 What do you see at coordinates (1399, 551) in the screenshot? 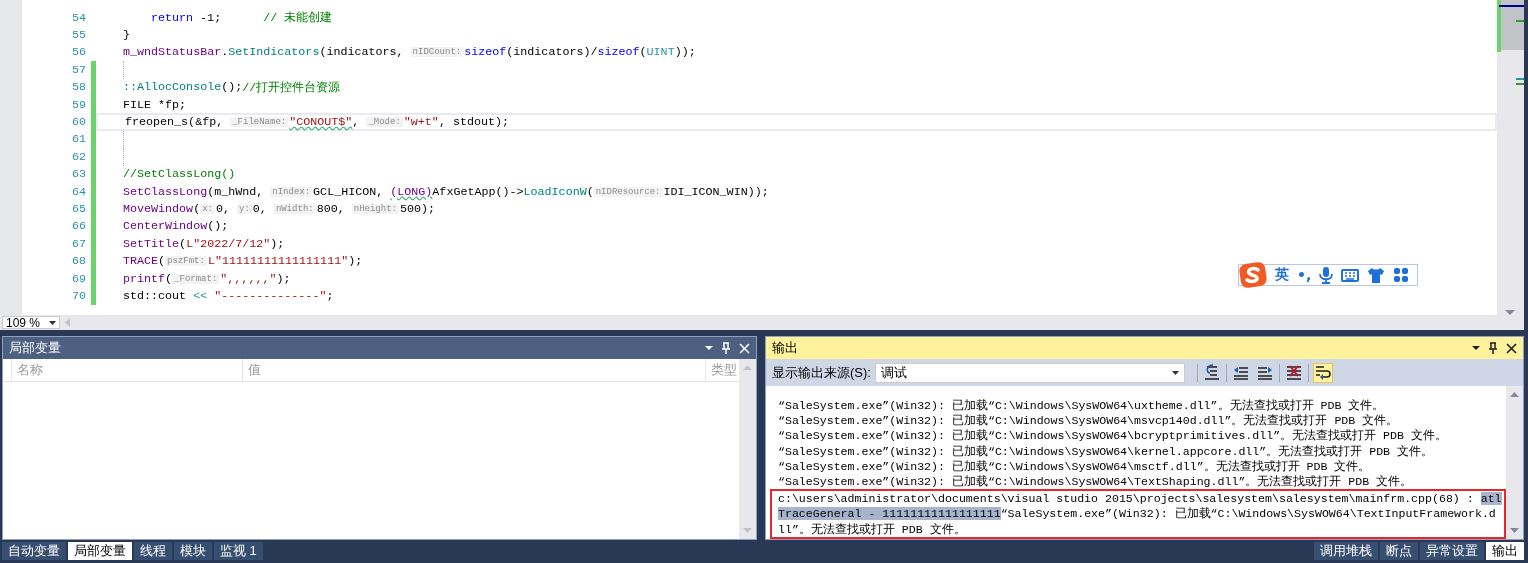
I see `panel-tab: 断点` at bounding box center [1399, 551].